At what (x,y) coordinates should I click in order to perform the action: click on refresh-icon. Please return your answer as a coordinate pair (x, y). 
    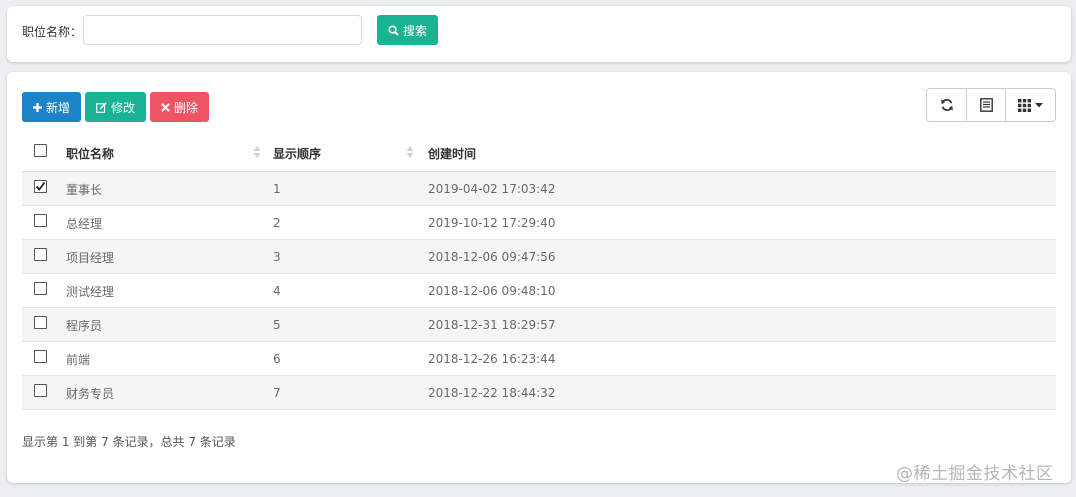
    Looking at the image, I should click on (946, 105).